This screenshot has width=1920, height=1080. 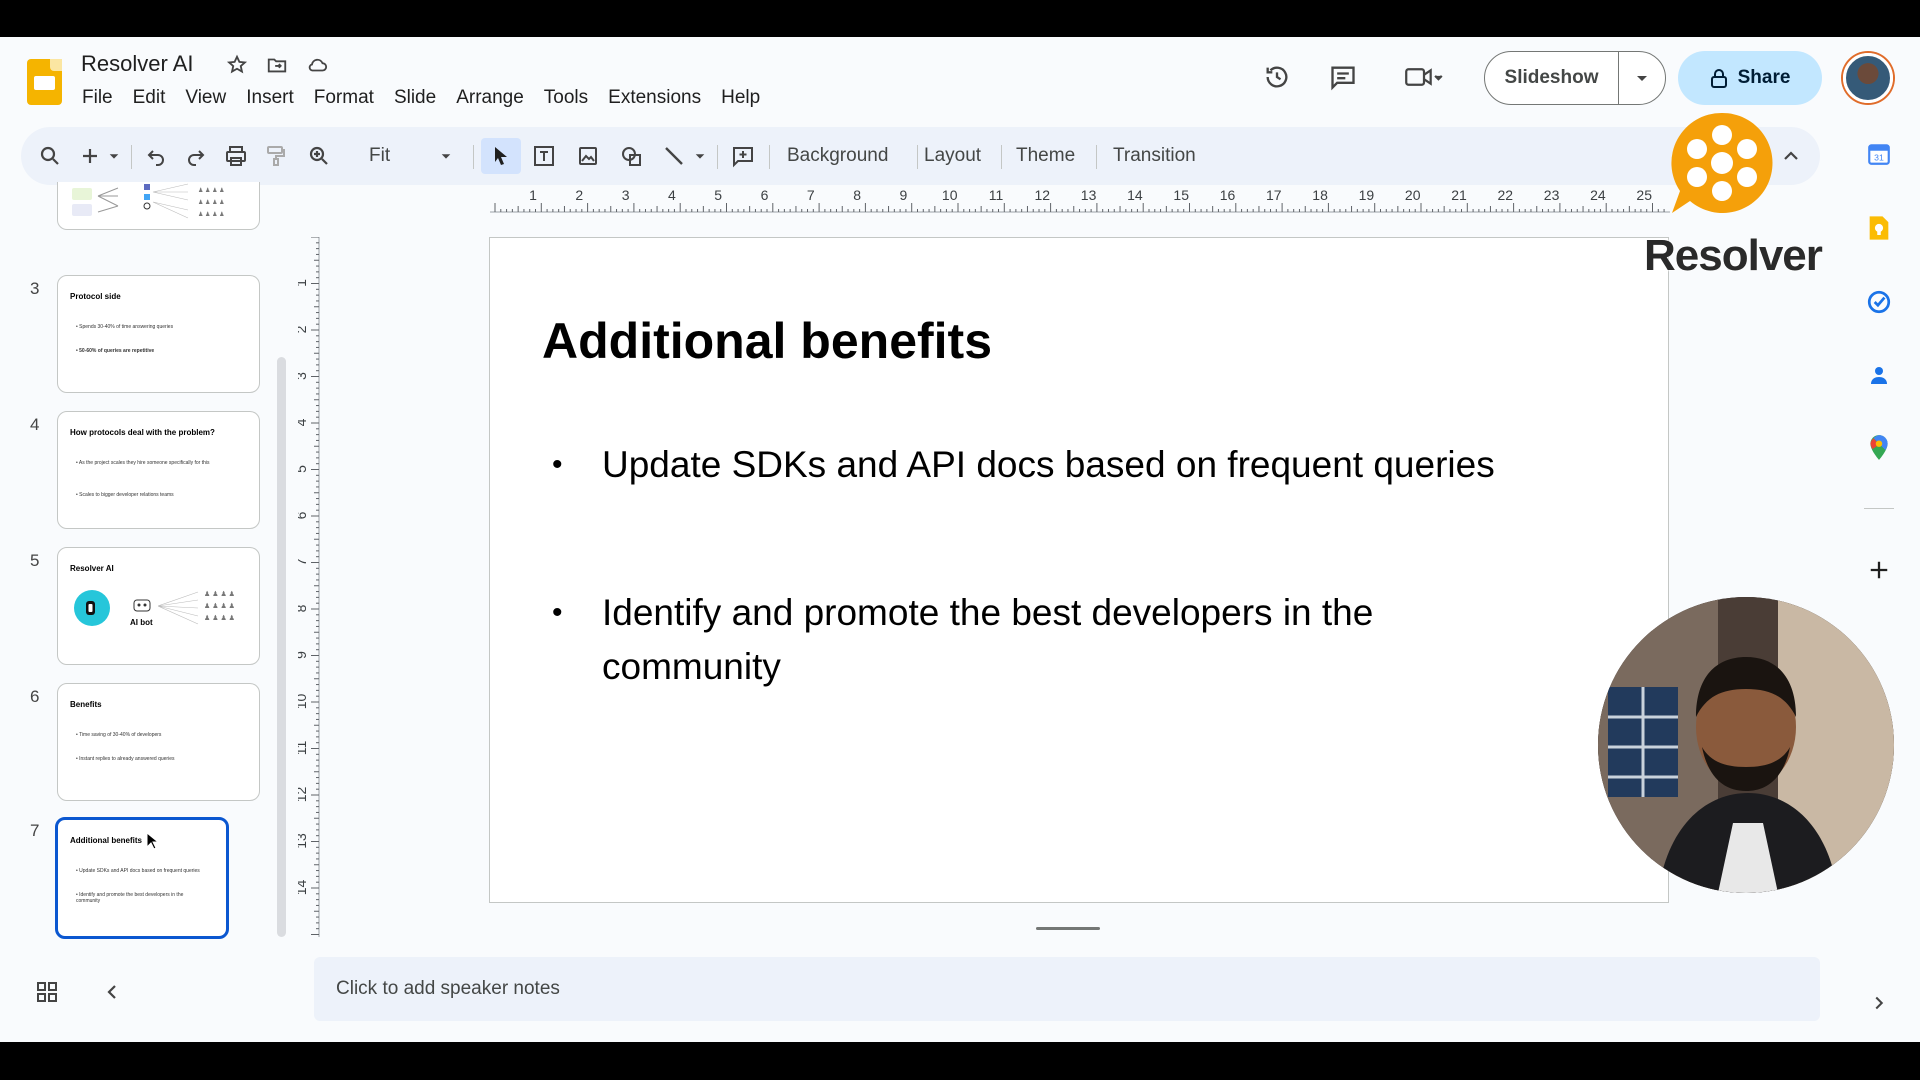 I want to click on ruler-tick-label: 1, so click(x=533, y=195).